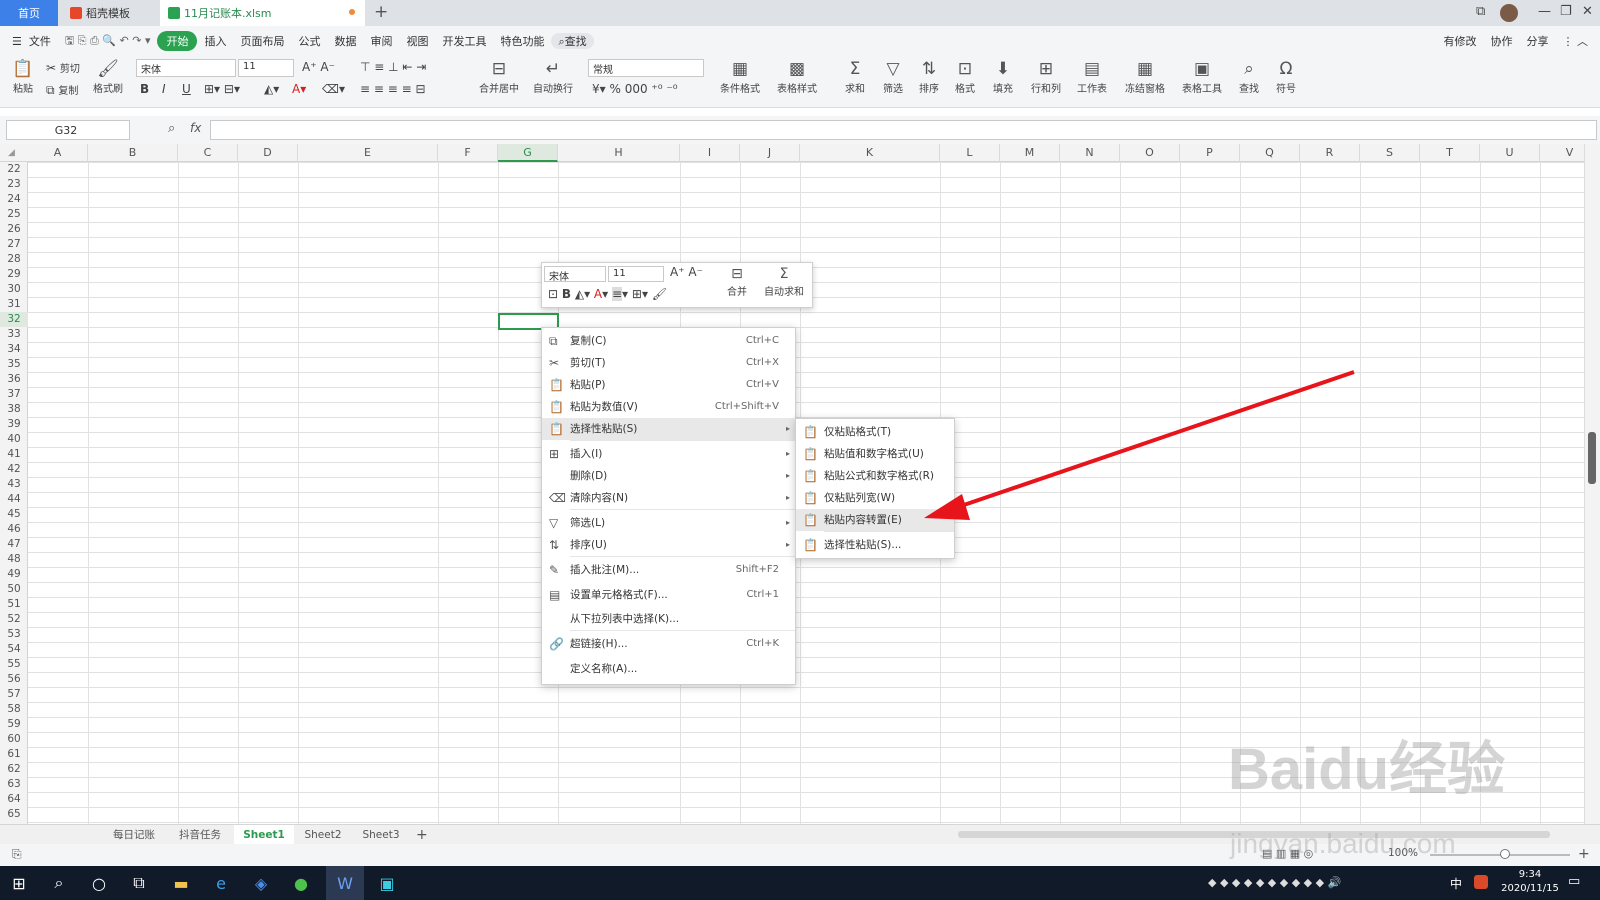 This screenshot has width=1600, height=900. I want to click on cortana-icon: ○, so click(99, 883).